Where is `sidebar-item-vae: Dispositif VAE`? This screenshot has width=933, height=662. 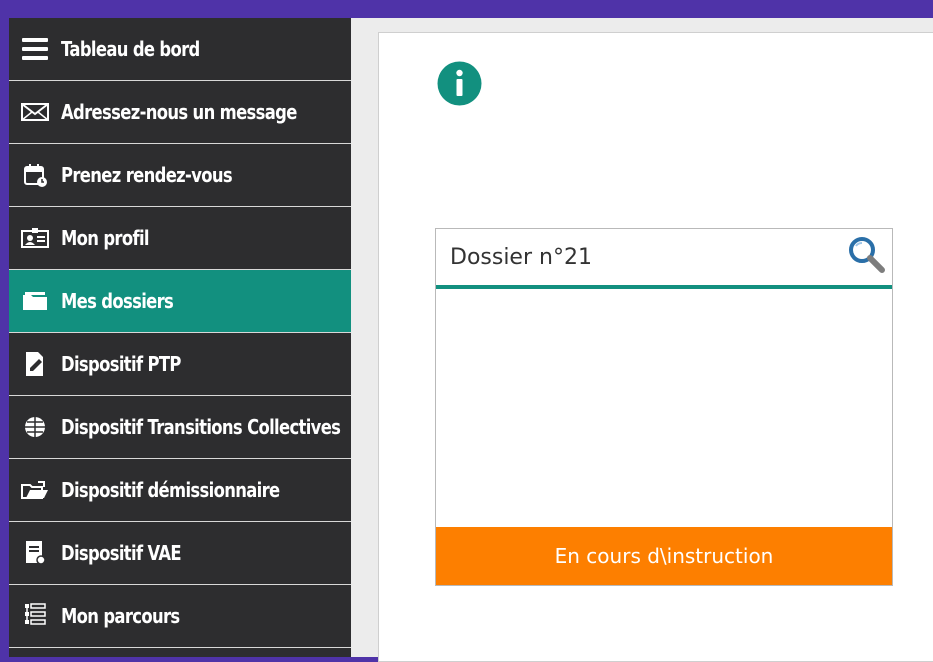 sidebar-item-vae: Dispositif VAE is located at coordinates (180, 553).